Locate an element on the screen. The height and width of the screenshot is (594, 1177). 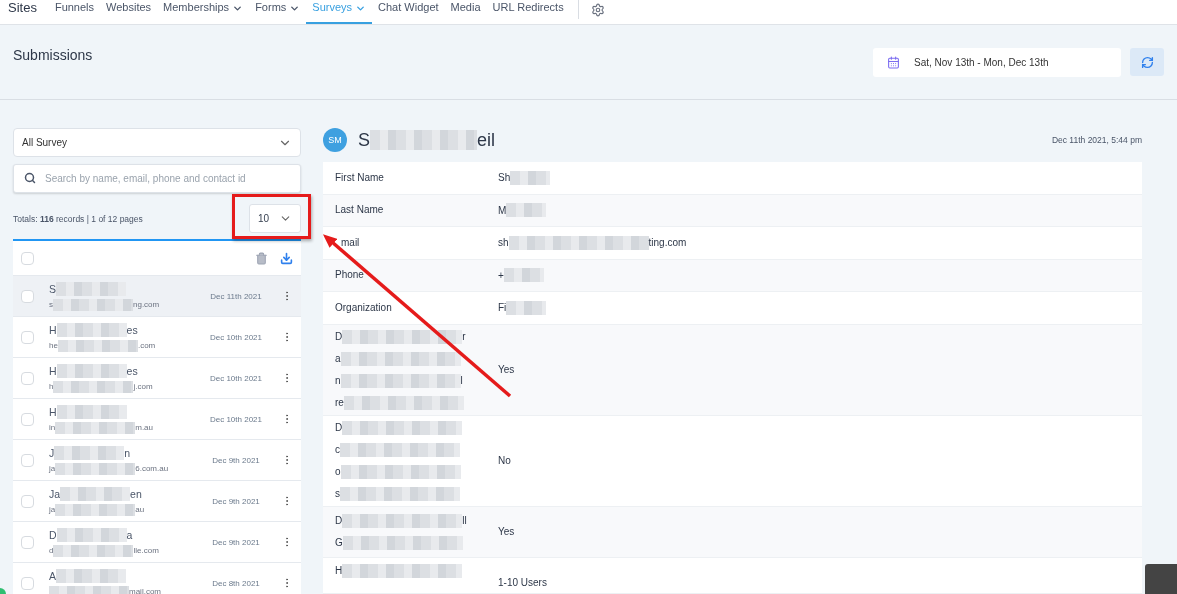
field-value: 1-10 Users is located at coordinates (522, 581).